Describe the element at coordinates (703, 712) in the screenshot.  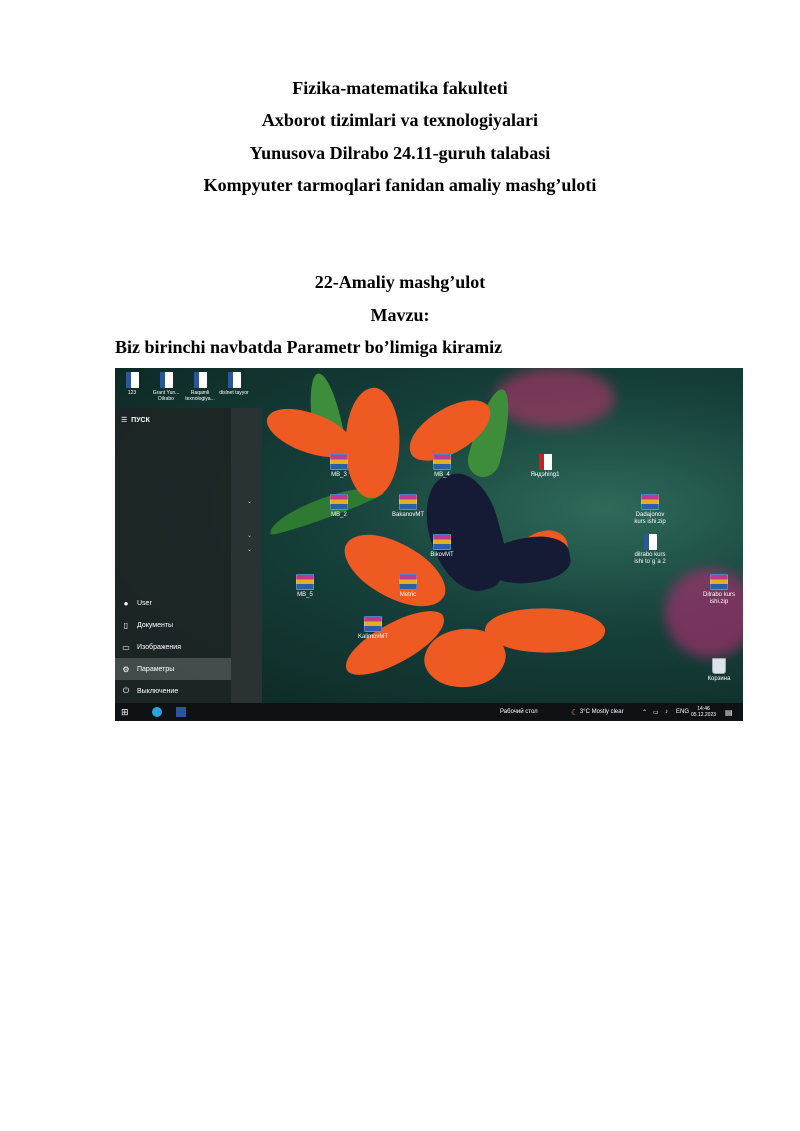
I see `clock: 14:46 05.12.2023` at that location.